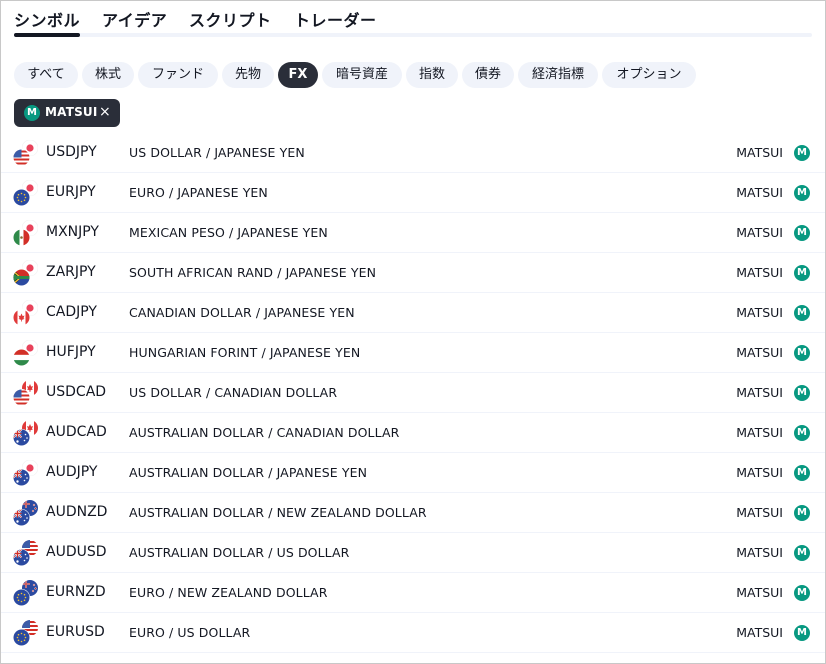 This screenshot has width=826, height=664. What do you see at coordinates (190, 632) in the screenshot?
I see `symbol-description: EURO / US DOLLAR` at bounding box center [190, 632].